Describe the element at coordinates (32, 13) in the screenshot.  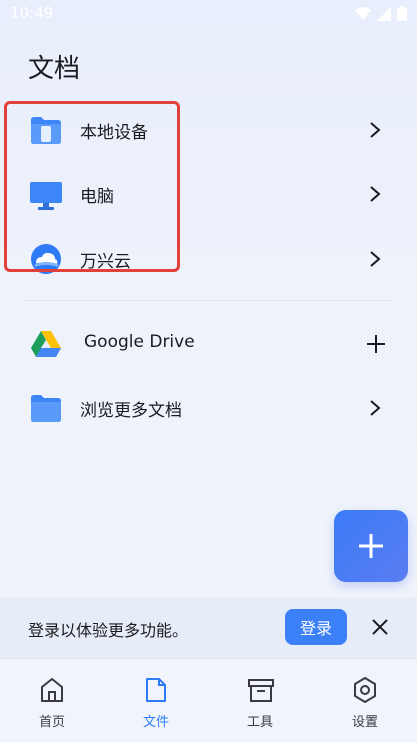
I see `status-time: 10:49` at that location.